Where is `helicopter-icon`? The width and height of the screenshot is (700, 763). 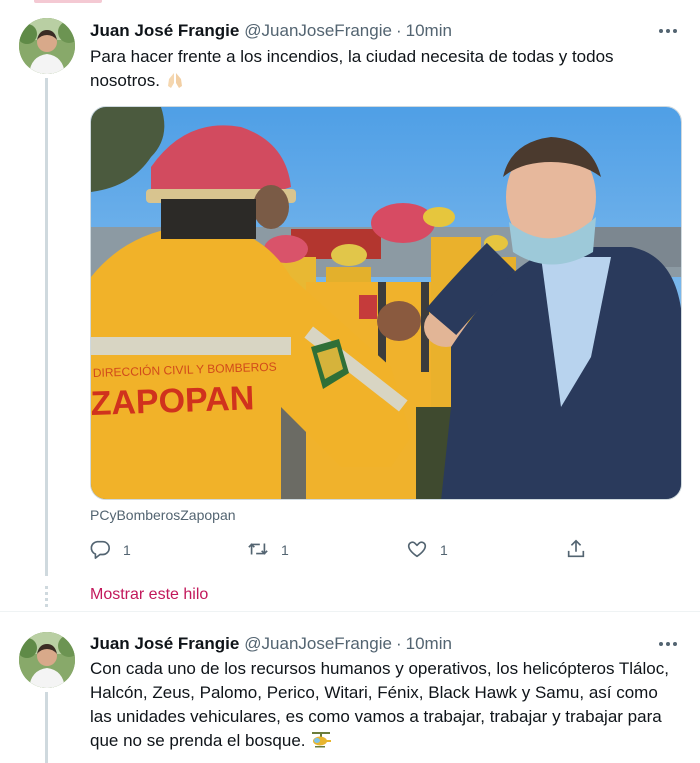
helicopter-icon is located at coordinates (321, 743).